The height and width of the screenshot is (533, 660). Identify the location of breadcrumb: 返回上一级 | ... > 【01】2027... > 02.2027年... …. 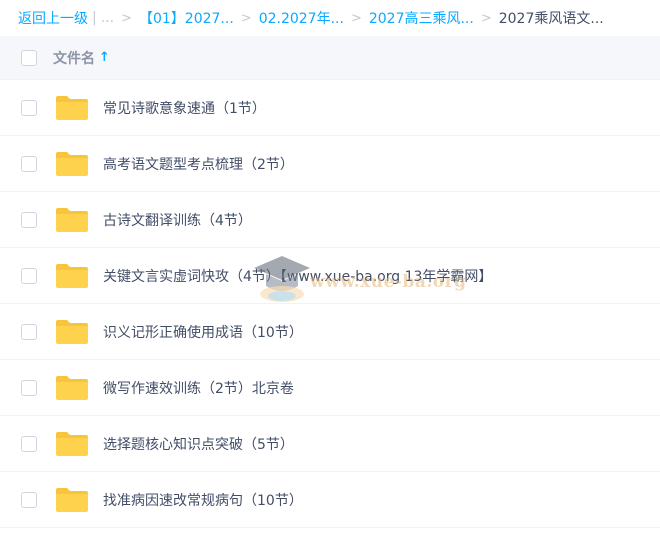
(330, 18).